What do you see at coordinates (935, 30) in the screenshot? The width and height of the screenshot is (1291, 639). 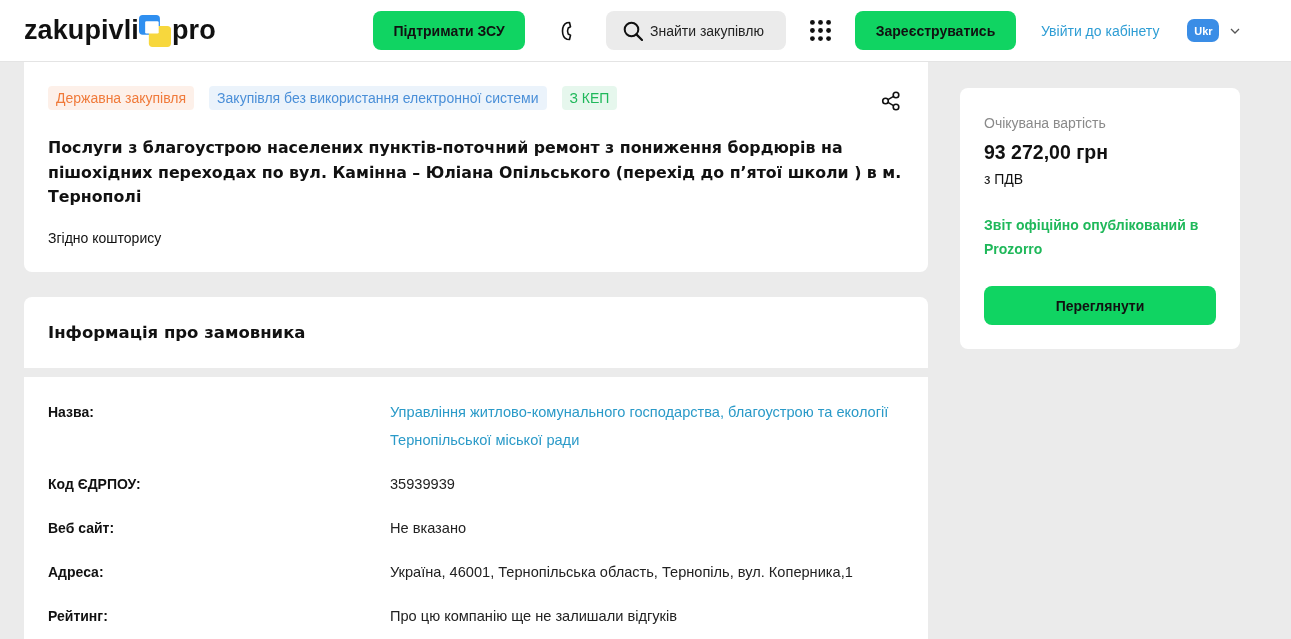 I see `register-button: Зареєструватись` at bounding box center [935, 30].